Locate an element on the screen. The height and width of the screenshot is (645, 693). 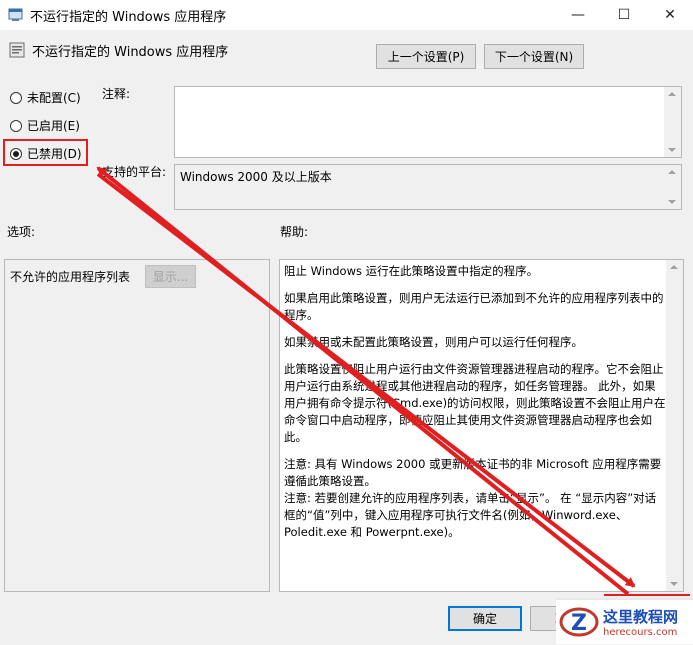
comment-label: 注释: is located at coordinates (116, 94).